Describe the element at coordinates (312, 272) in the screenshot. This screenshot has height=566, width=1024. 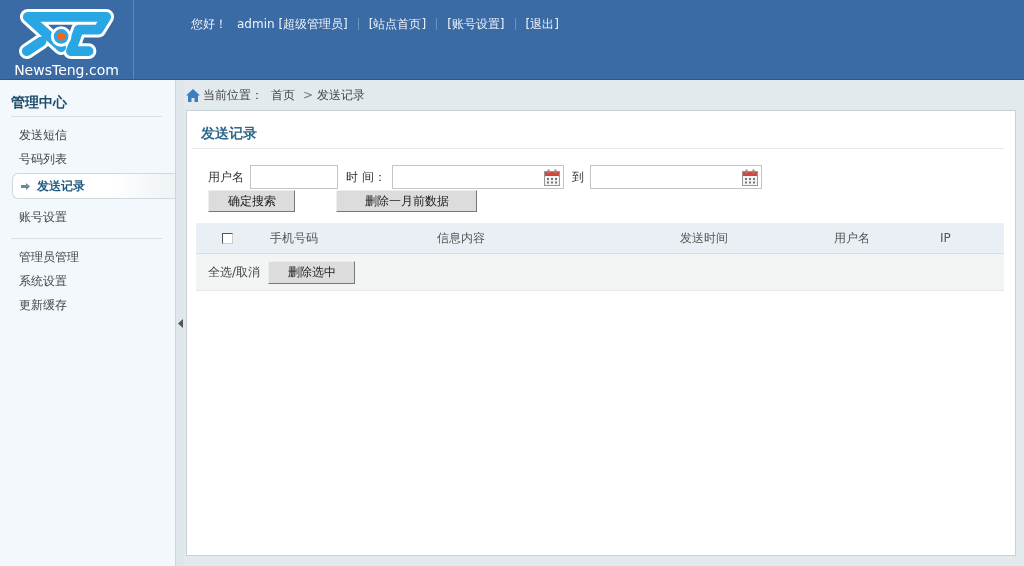
I see `delete-selected-button: 删除选中` at that location.